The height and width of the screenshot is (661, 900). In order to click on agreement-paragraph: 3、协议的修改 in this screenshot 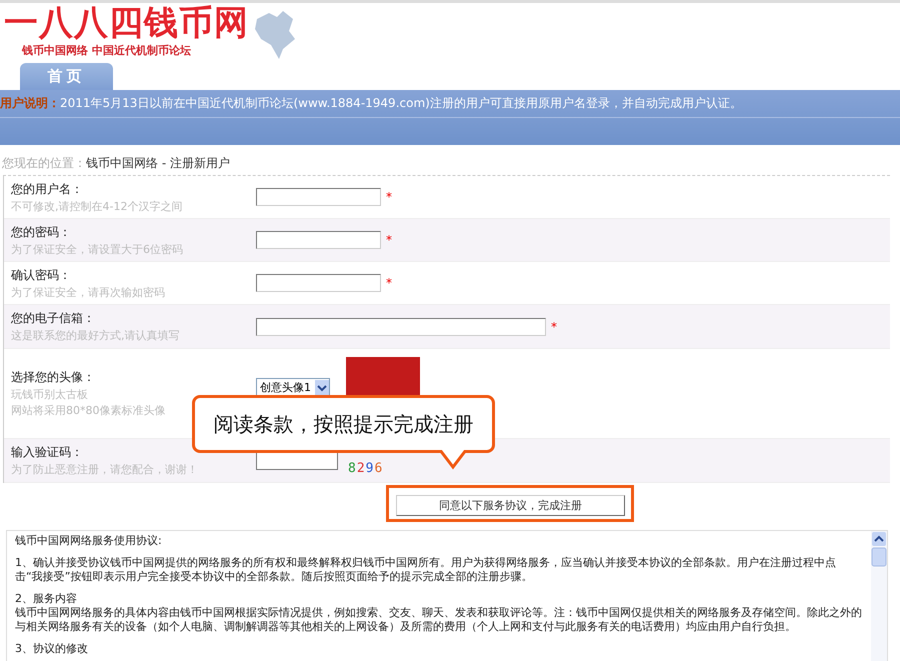, I will do `click(52, 649)`.